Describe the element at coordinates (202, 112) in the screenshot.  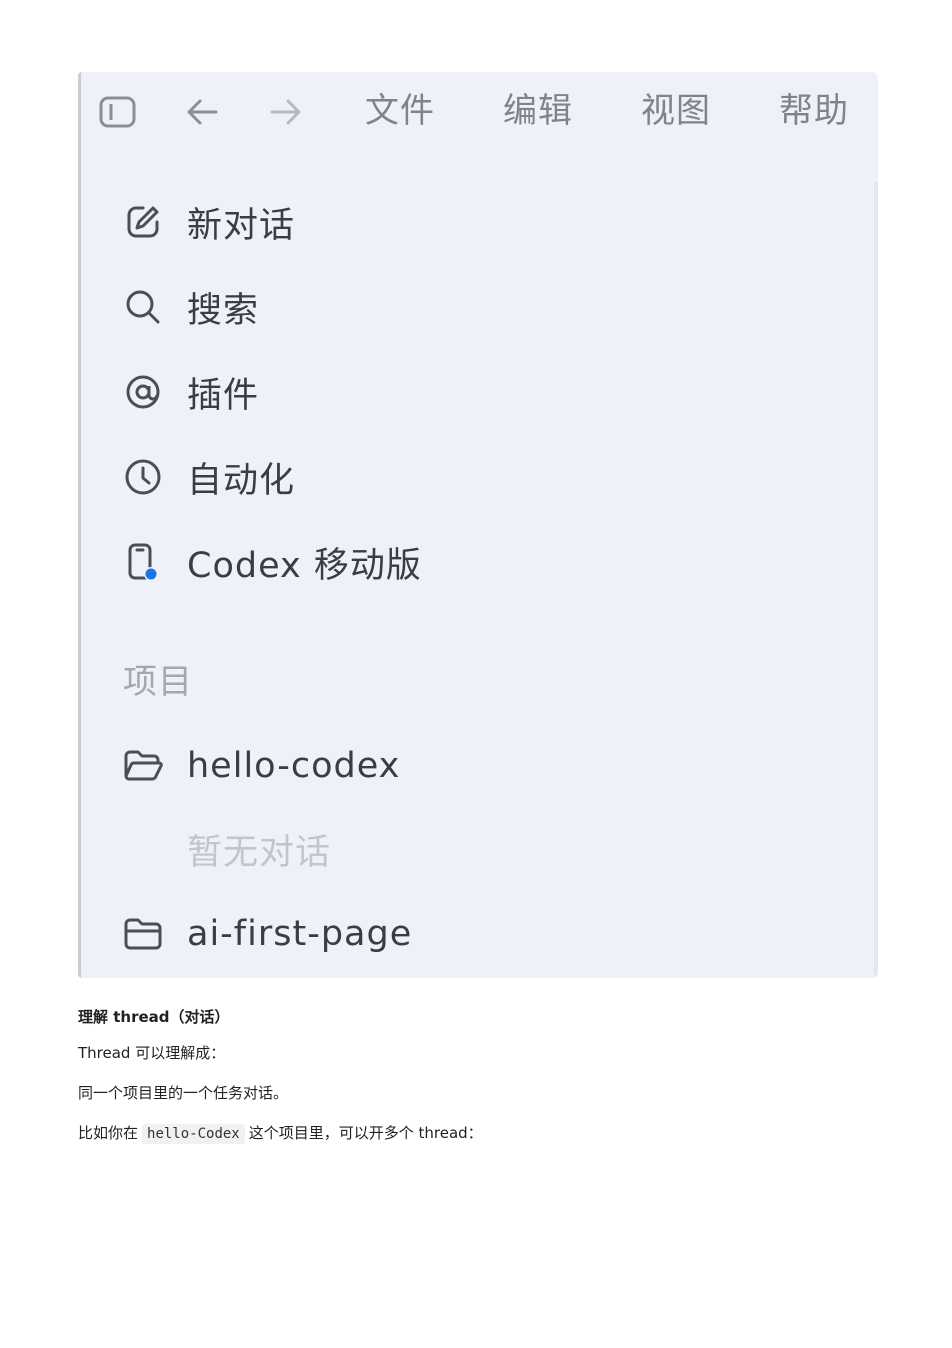
I see `back-arrow-icon` at that location.